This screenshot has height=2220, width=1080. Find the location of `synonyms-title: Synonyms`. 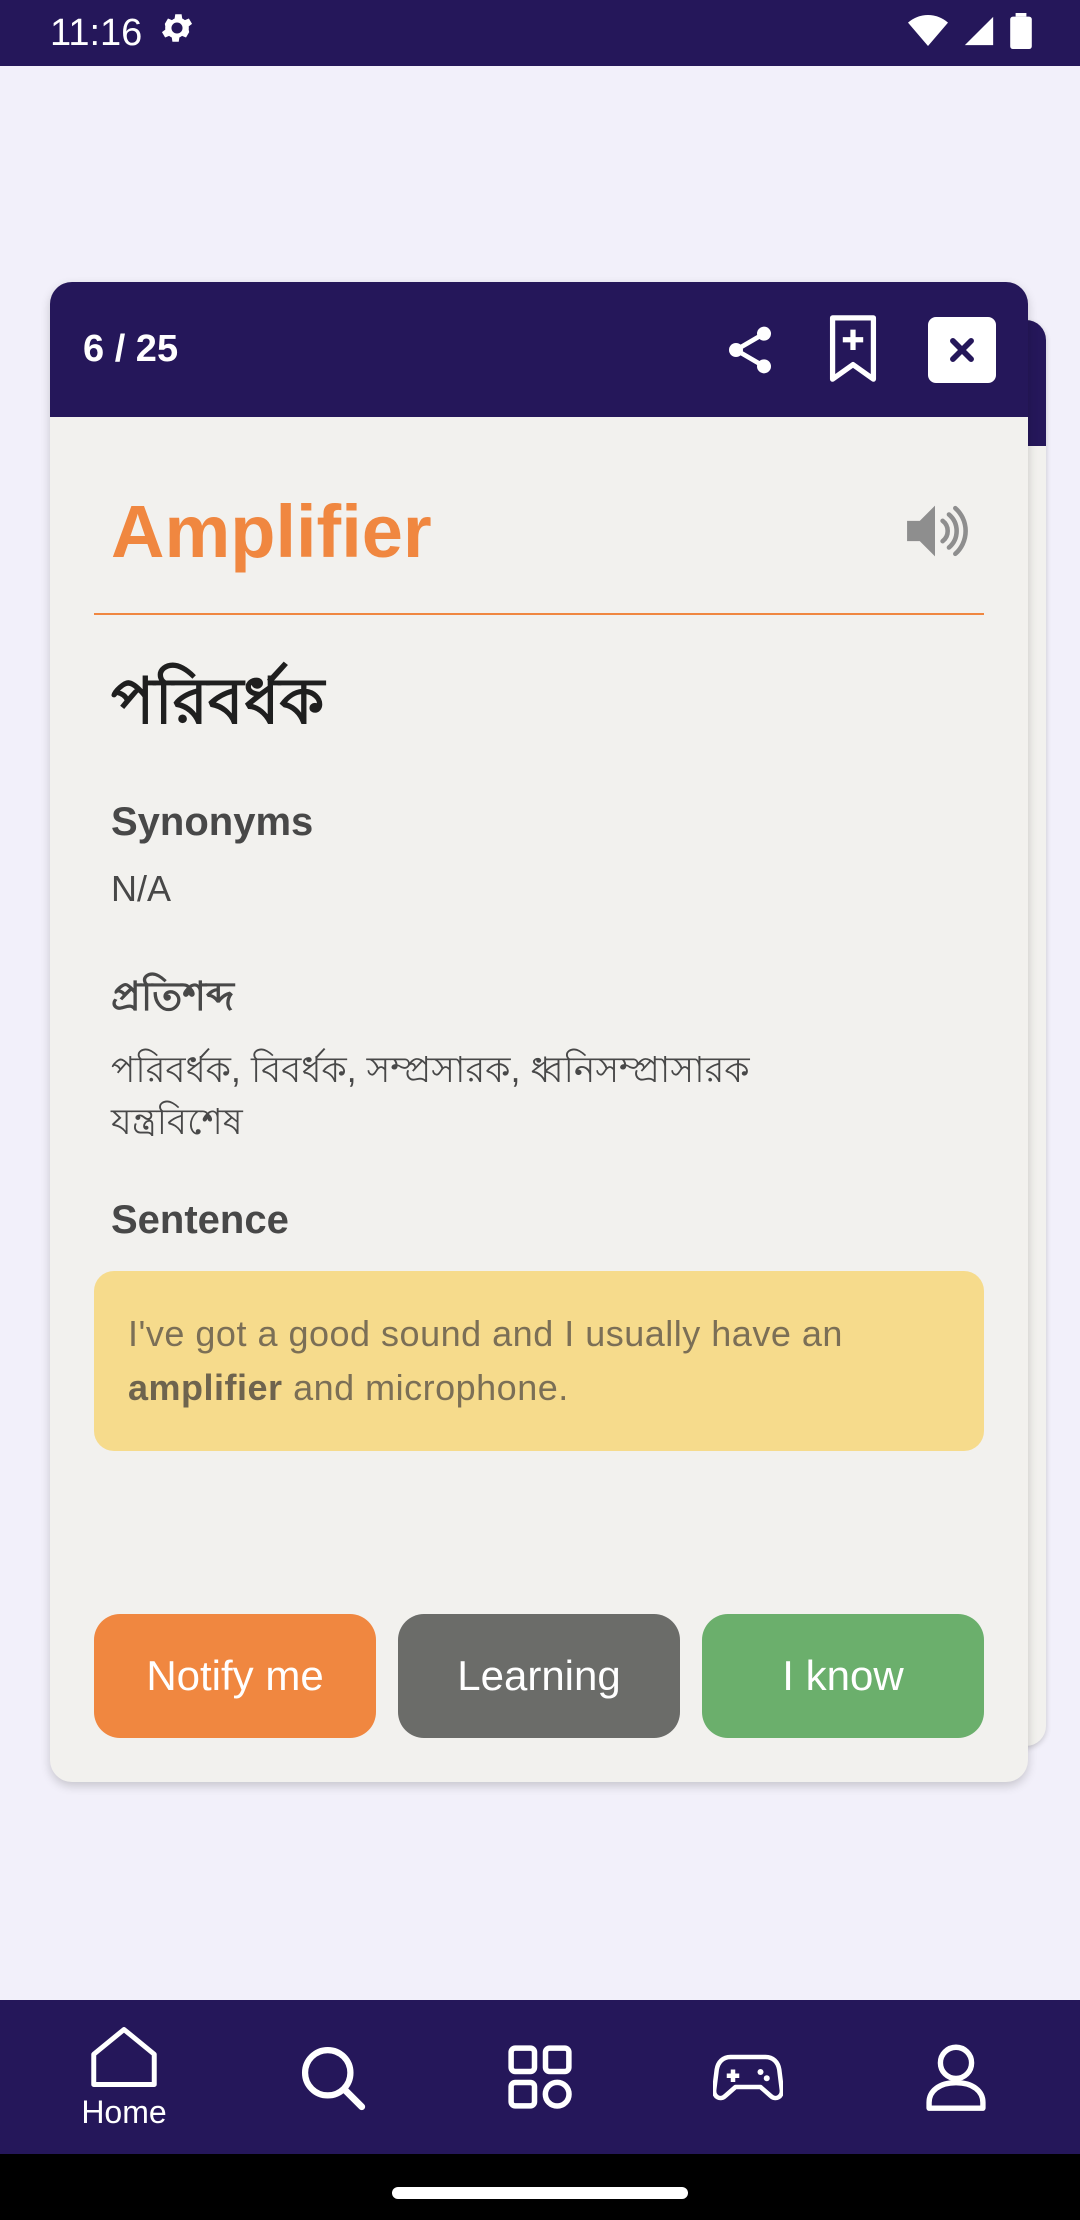

synonyms-title: Synonyms is located at coordinates (212, 822).